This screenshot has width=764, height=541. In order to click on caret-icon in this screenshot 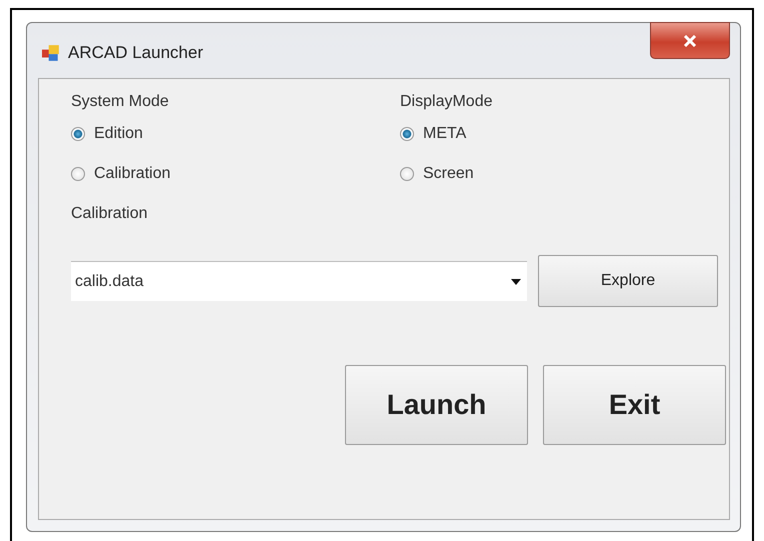, I will do `click(516, 281)`.